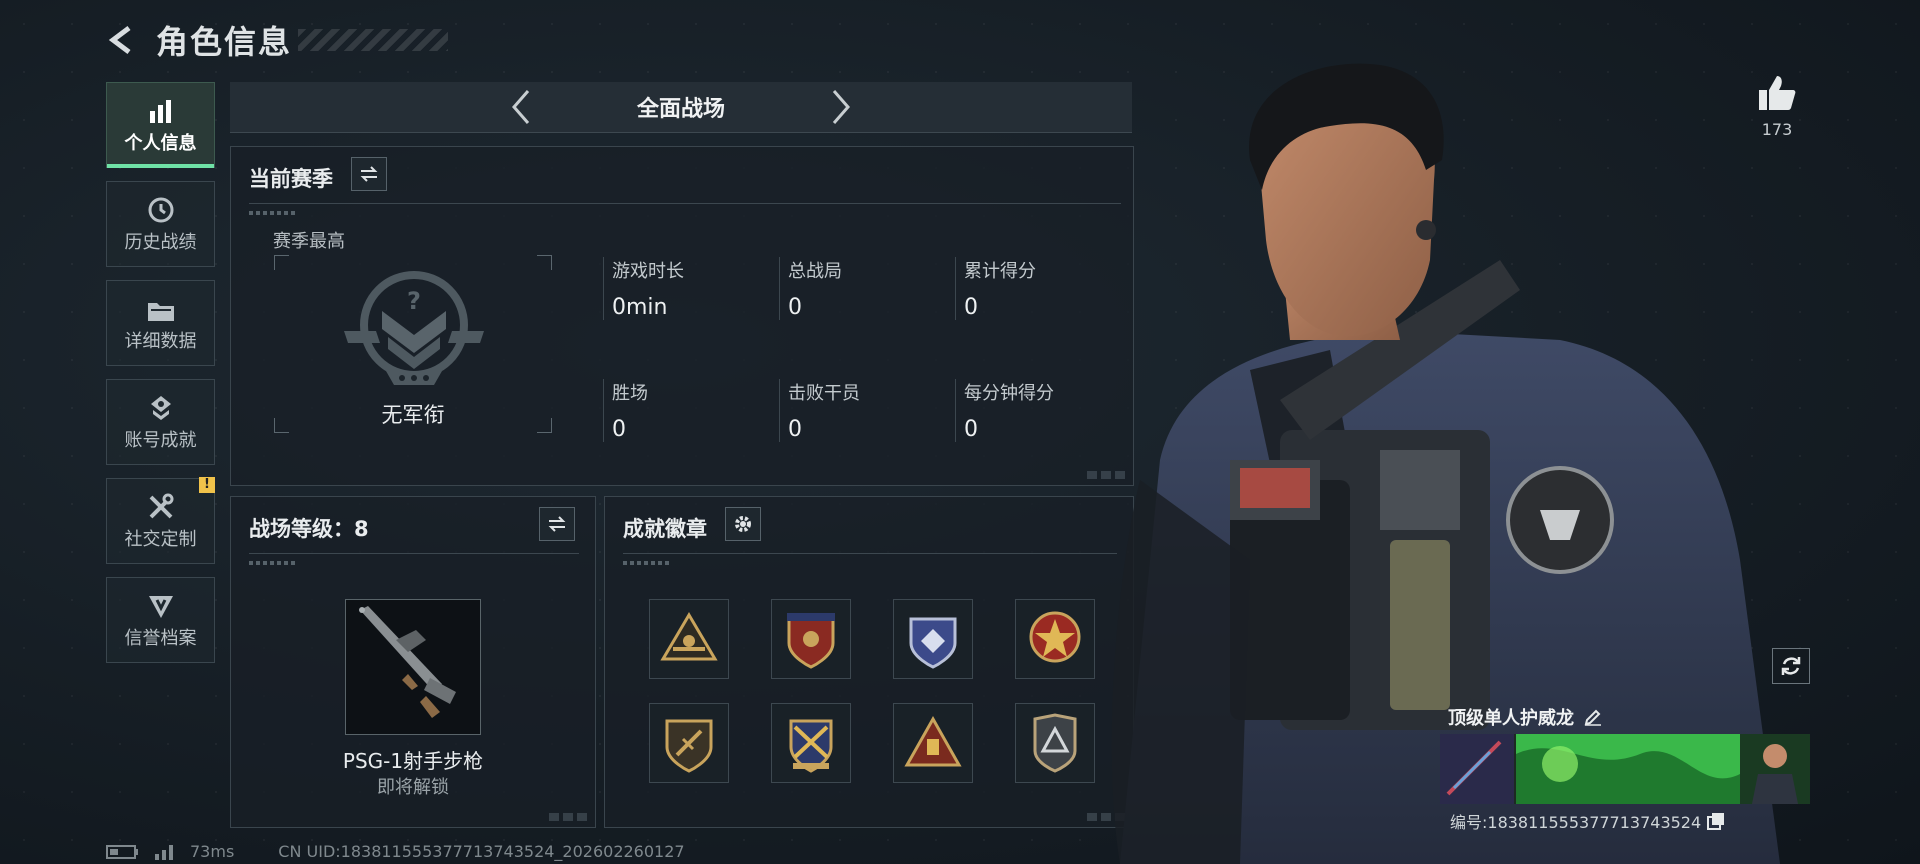 This screenshot has width=1920, height=864. What do you see at coordinates (161, 308) in the screenshot?
I see `folder-icon` at bounding box center [161, 308].